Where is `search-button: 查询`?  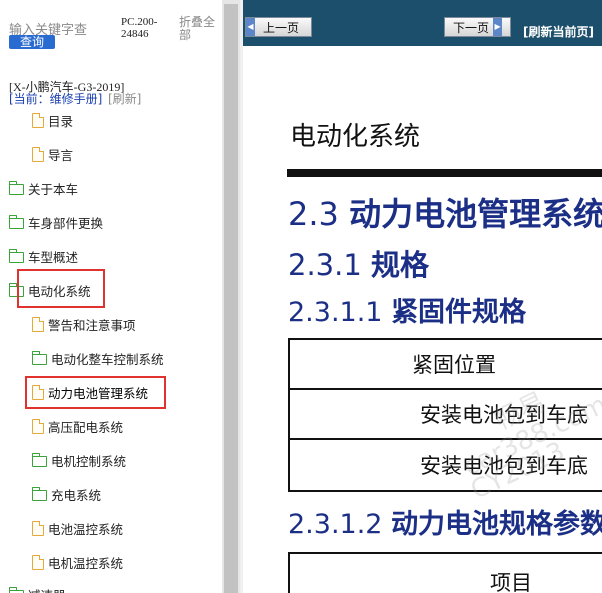 search-button: 查询 is located at coordinates (32, 42).